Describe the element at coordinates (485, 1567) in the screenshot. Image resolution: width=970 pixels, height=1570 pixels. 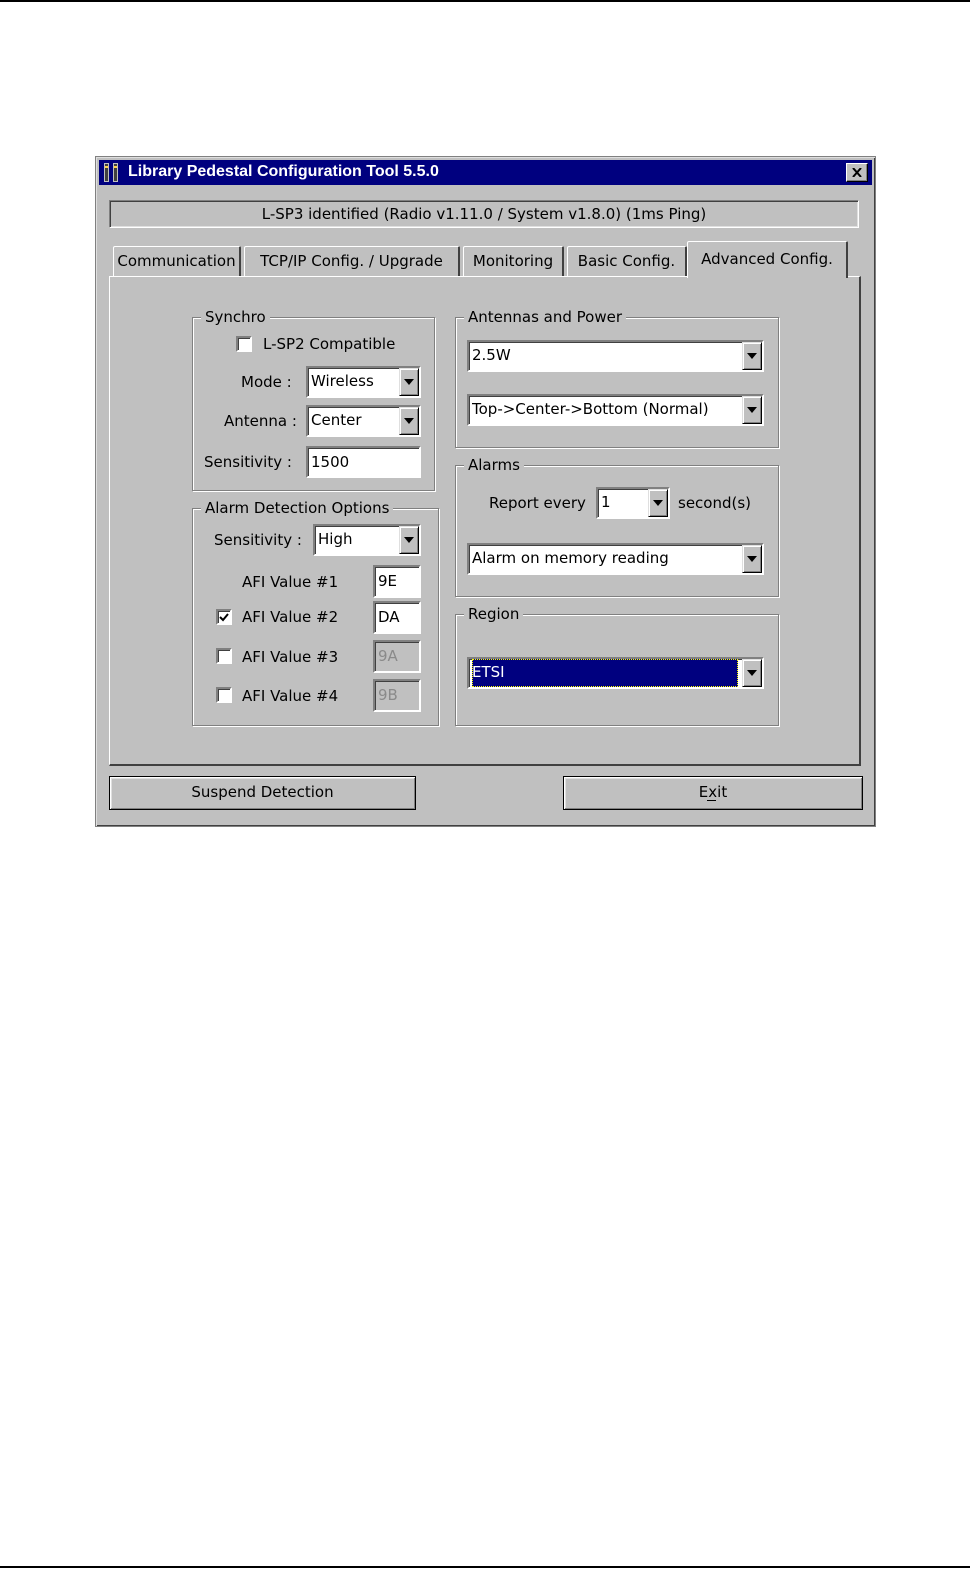
I see `page-bottom-rule` at that location.